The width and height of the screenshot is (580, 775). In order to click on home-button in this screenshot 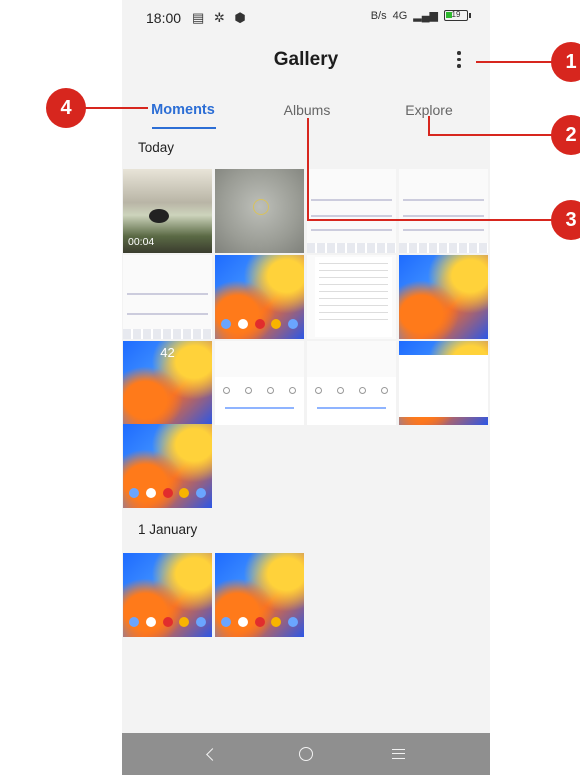, I will do `click(306, 754)`.